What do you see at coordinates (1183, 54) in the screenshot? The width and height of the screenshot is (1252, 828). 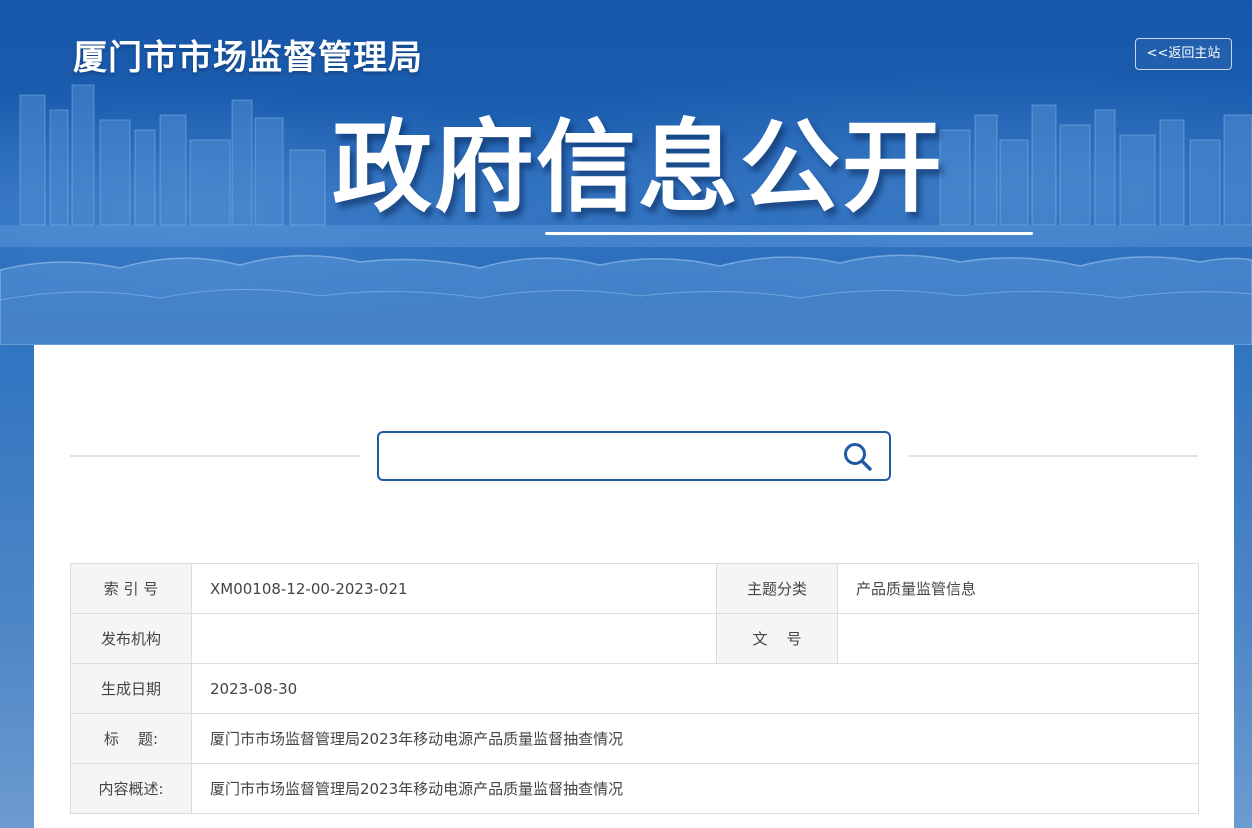 I see `back-to-main-site-button: <<返回主站` at bounding box center [1183, 54].